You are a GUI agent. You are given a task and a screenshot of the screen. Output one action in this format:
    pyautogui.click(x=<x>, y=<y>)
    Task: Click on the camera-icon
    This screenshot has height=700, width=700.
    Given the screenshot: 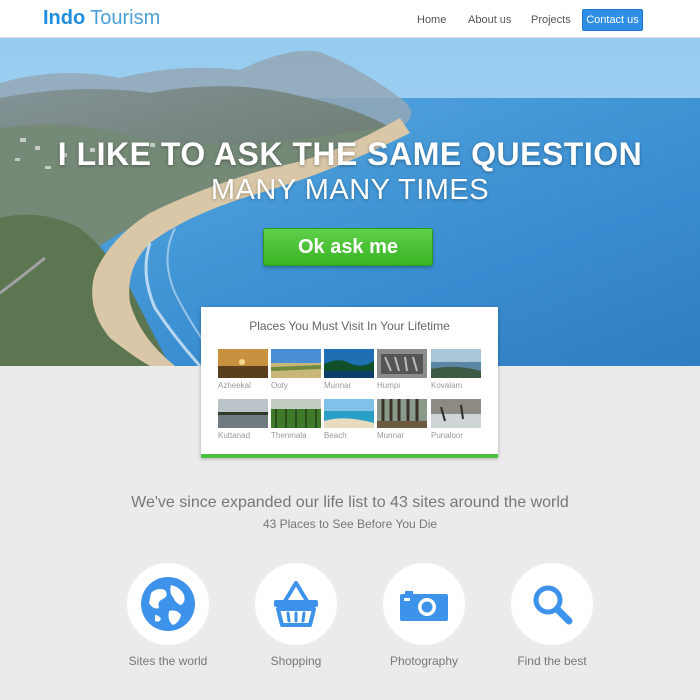 What is the action you would take?
    pyautogui.click(x=424, y=606)
    